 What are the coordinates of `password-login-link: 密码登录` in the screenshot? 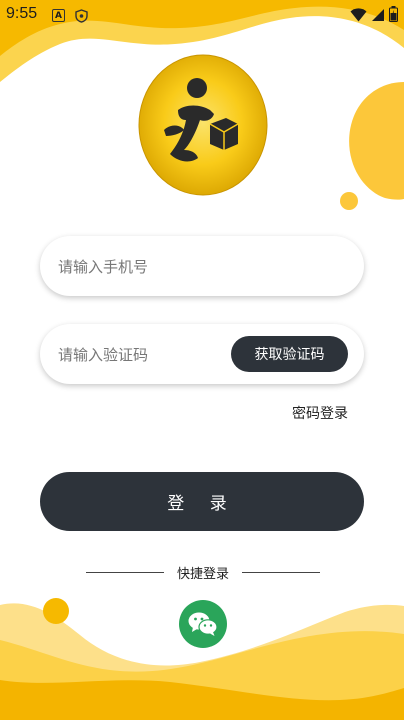 It's located at (320, 413).